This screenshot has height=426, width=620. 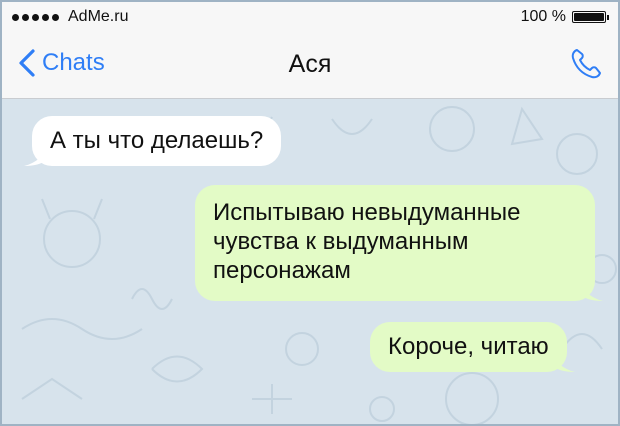 What do you see at coordinates (157, 140) in the screenshot?
I see `message-text: А ты что делаешь?` at bounding box center [157, 140].